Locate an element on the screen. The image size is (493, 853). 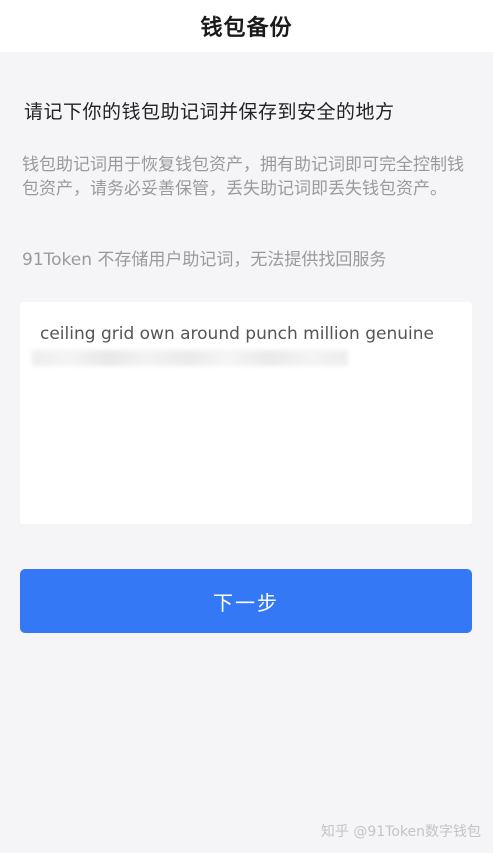
page-title: 钱包备份 is located at coordinates (246, 28).